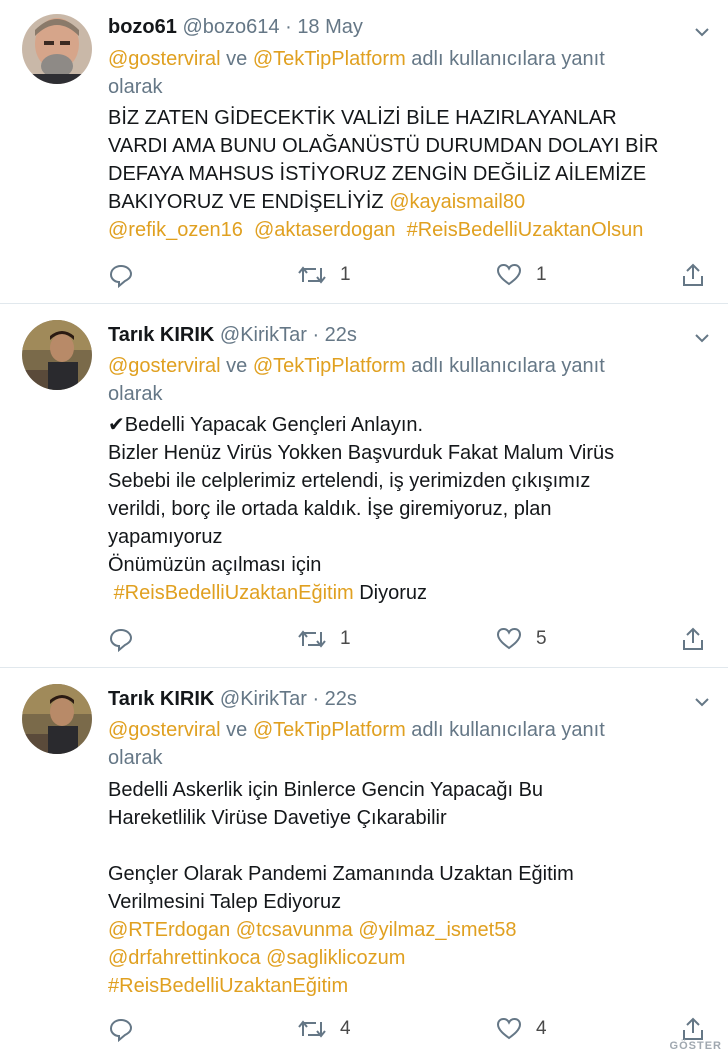 This screenshot has height=1058, width=728. What do you see at coordinates (249, 202) in the screenshot?
I see `text-line: BAKIYORUZ VE ENDİŞELİYİZ` at bounding box center [249, 202].